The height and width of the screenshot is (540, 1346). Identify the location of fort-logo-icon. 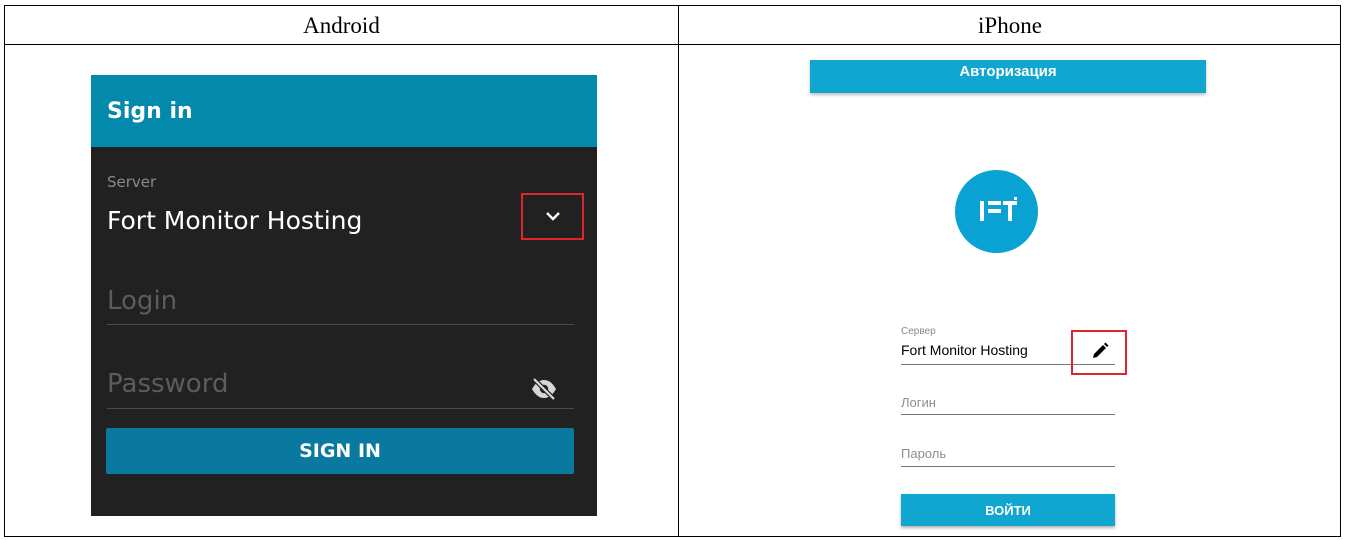
(996, 211).